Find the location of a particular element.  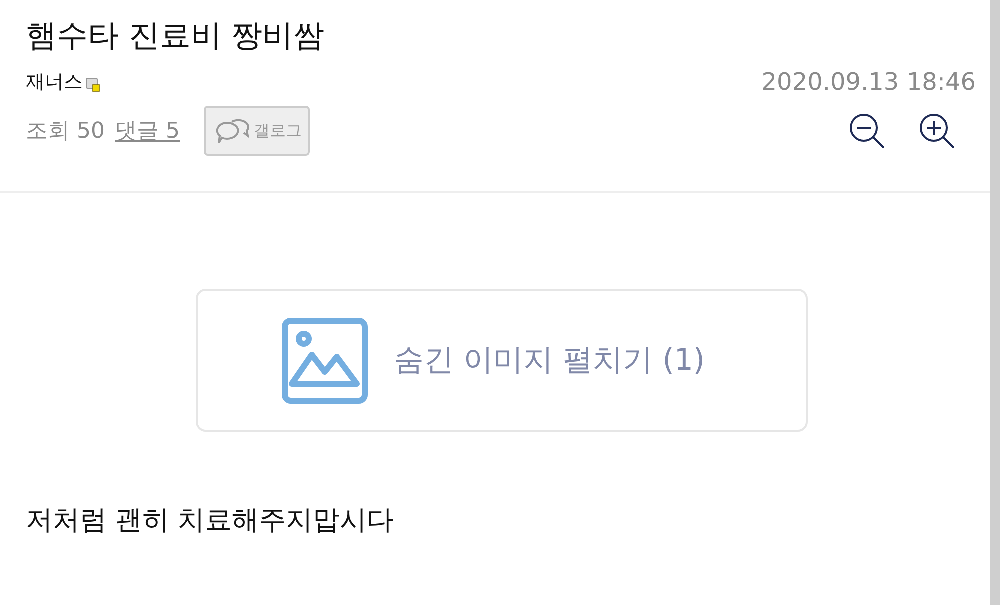

scrollbar is located at coordinates (995, 302).